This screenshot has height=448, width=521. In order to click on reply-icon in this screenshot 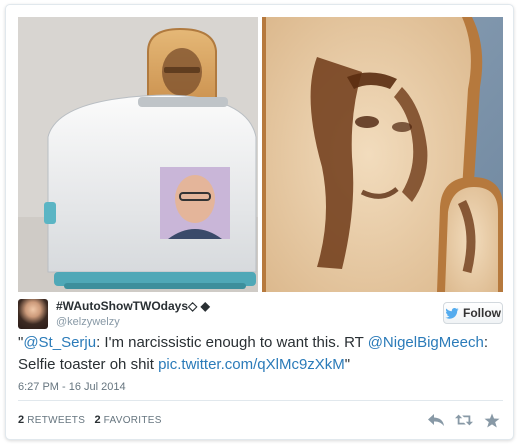, I will do `click(436, 420)`.